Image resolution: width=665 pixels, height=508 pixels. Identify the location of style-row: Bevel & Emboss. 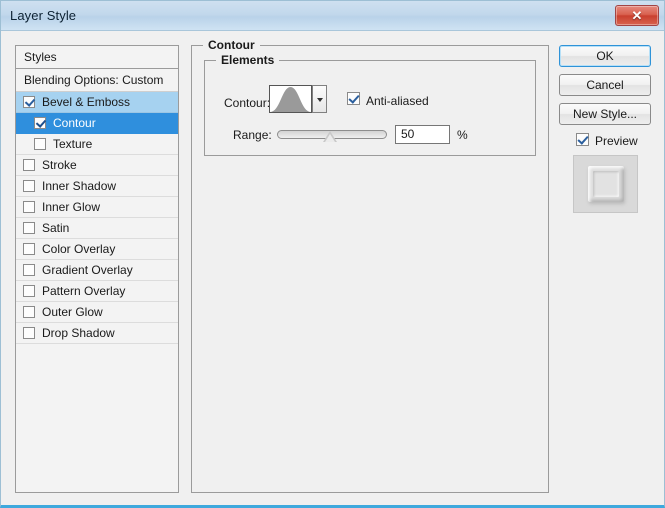
(97, 102).